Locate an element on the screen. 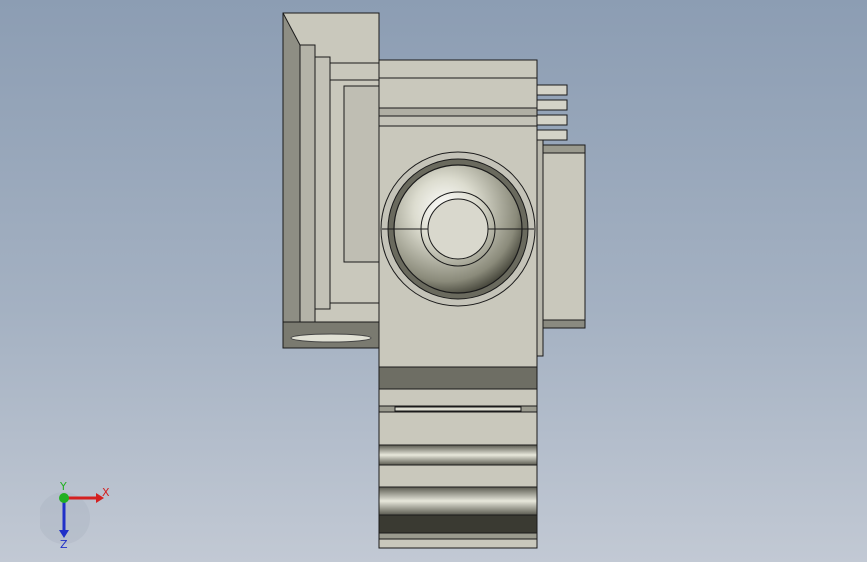 The width and height of the screenshot is (867, 562). right-cover is located at coordinates (564, 236).